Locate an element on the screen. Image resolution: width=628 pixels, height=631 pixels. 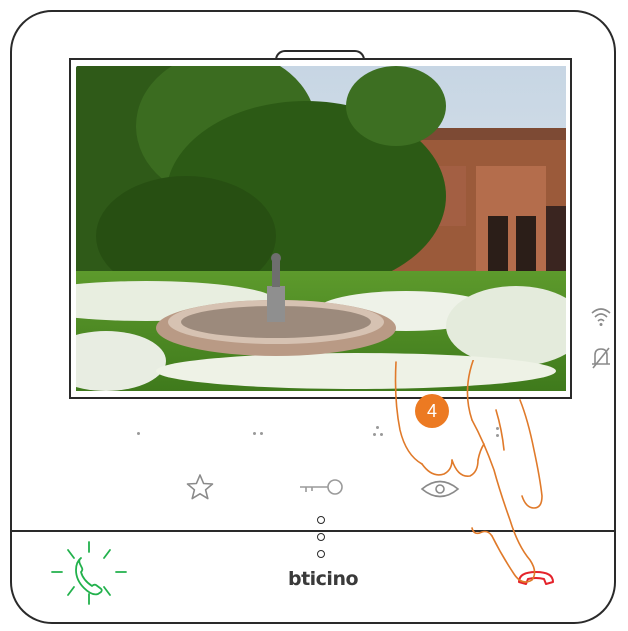
wifi-icon is located at coordinates (601, 317).